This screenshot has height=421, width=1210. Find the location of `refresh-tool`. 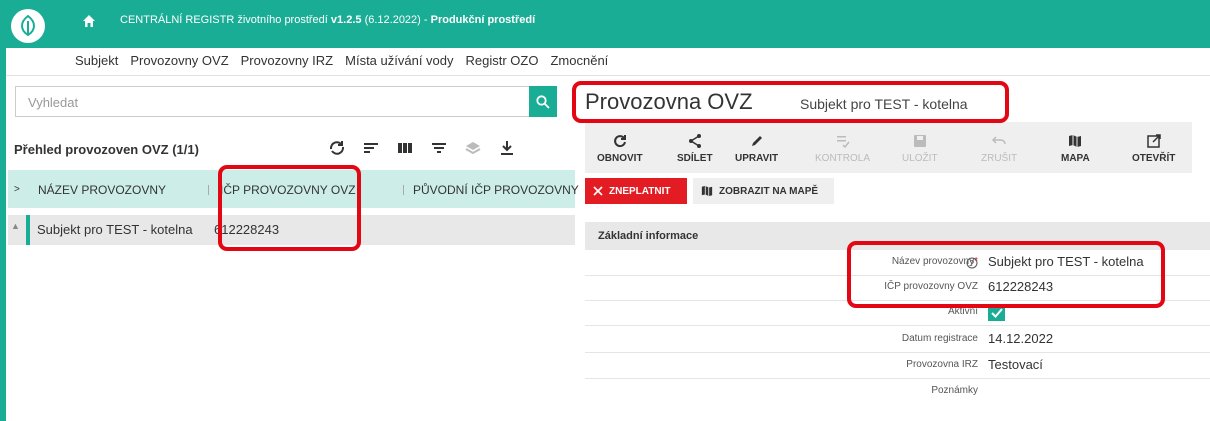

refresh-tool is located at coordinates (337, 148).